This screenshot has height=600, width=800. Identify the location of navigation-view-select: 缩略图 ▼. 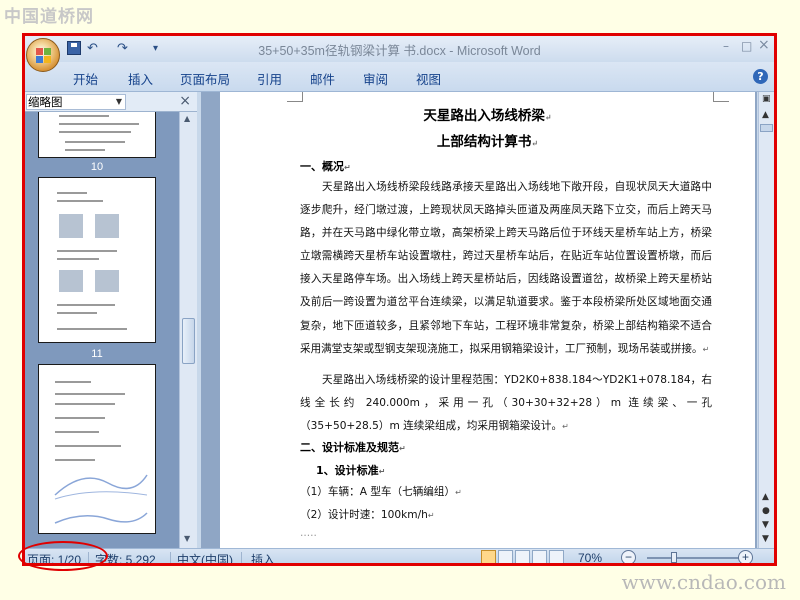
(76, 102).